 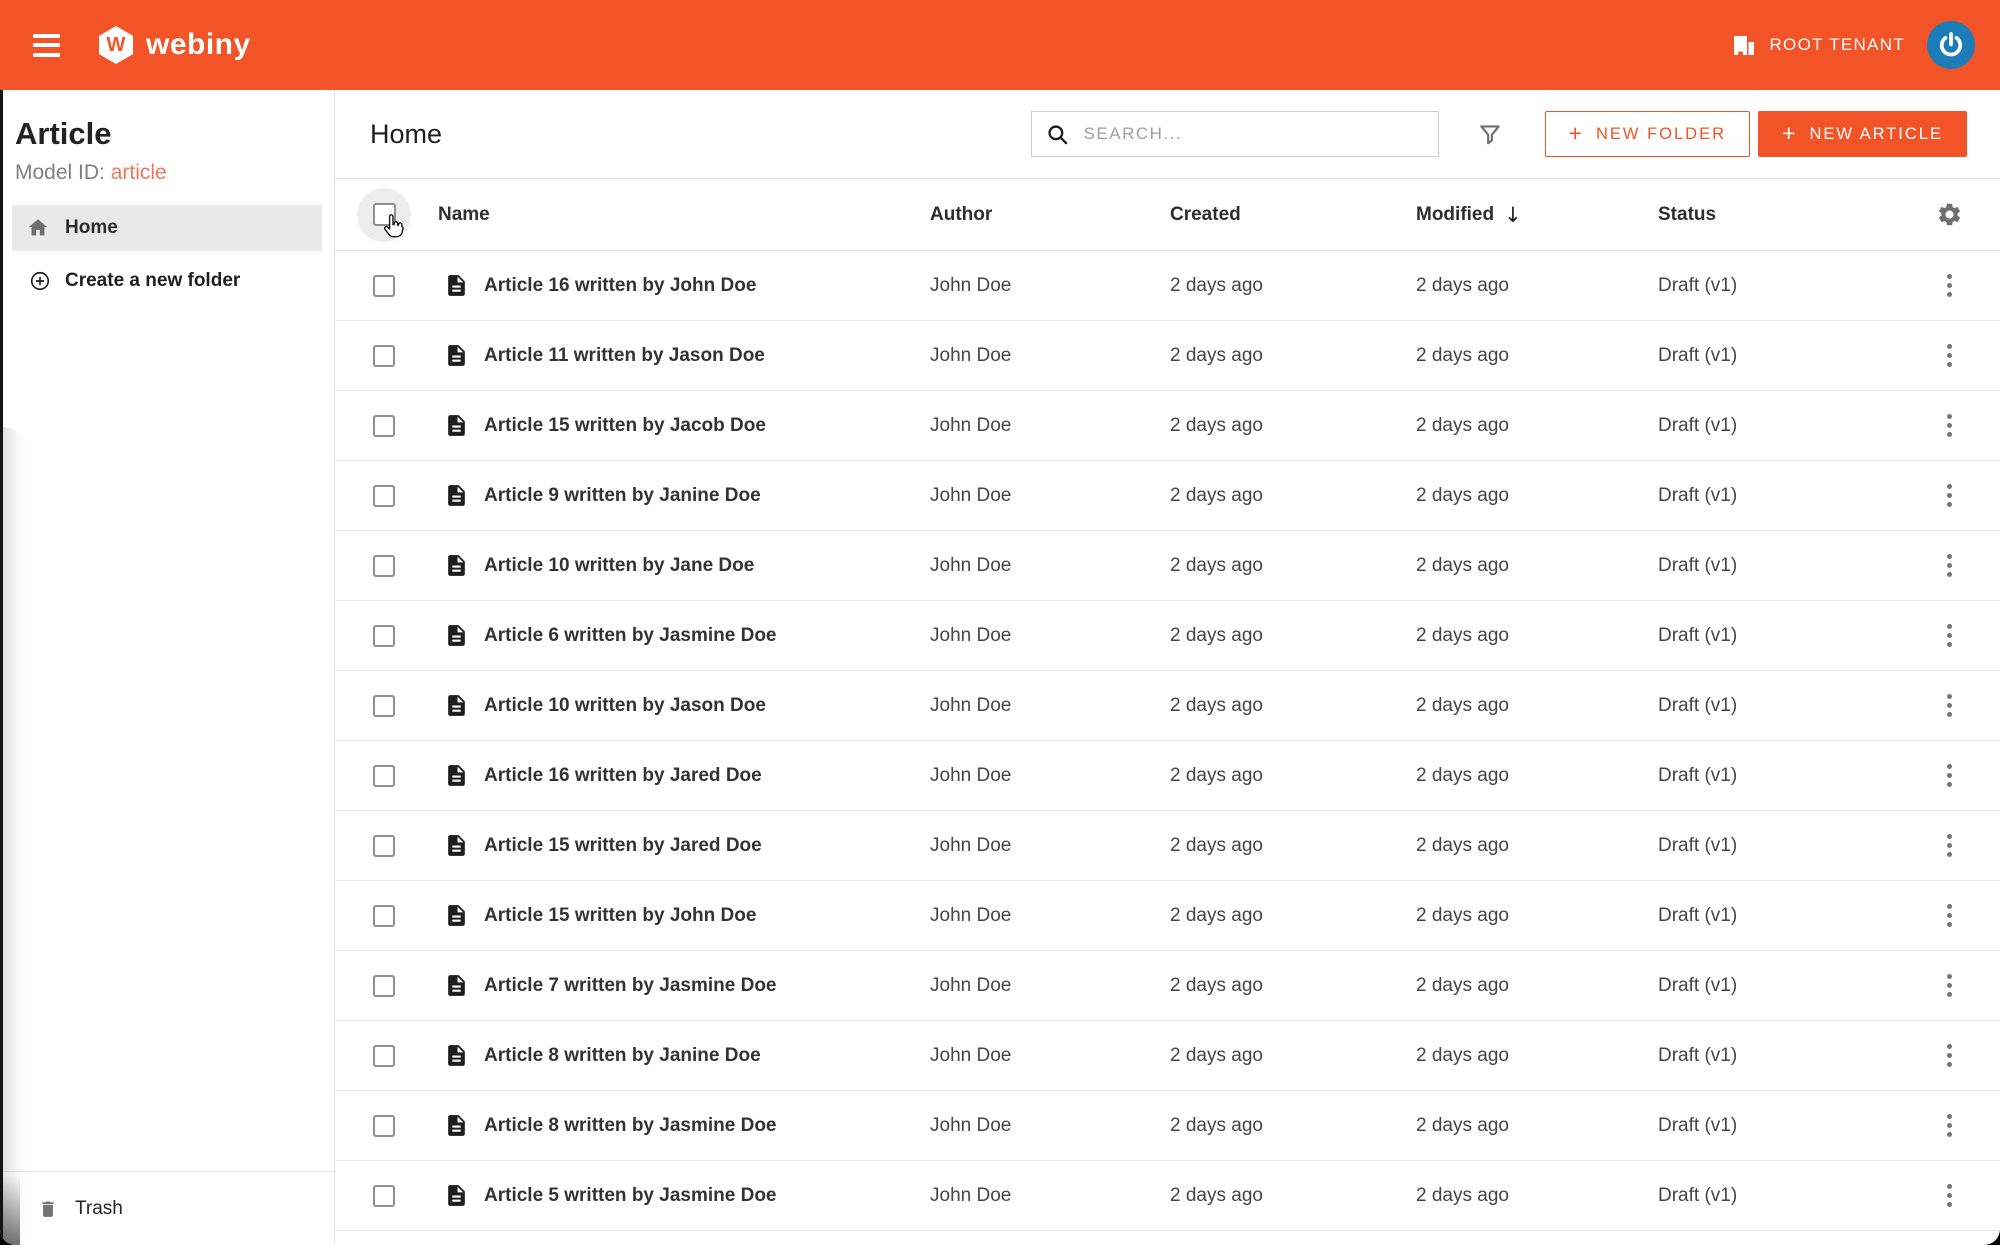 What do you see at coordinates (1744, 45) in the screenshot?
I see `building-icon` at bounding box center [1744, 45].